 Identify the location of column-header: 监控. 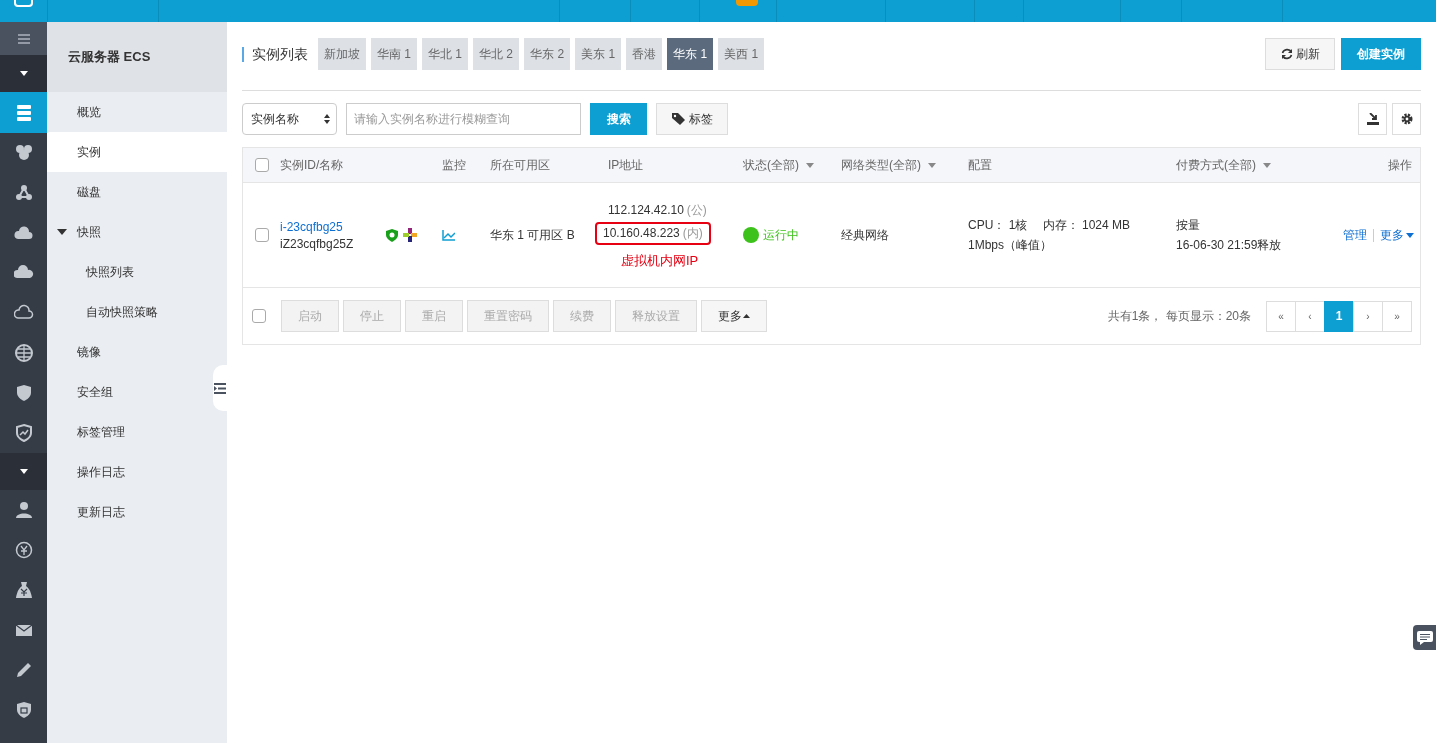
(454, 165).